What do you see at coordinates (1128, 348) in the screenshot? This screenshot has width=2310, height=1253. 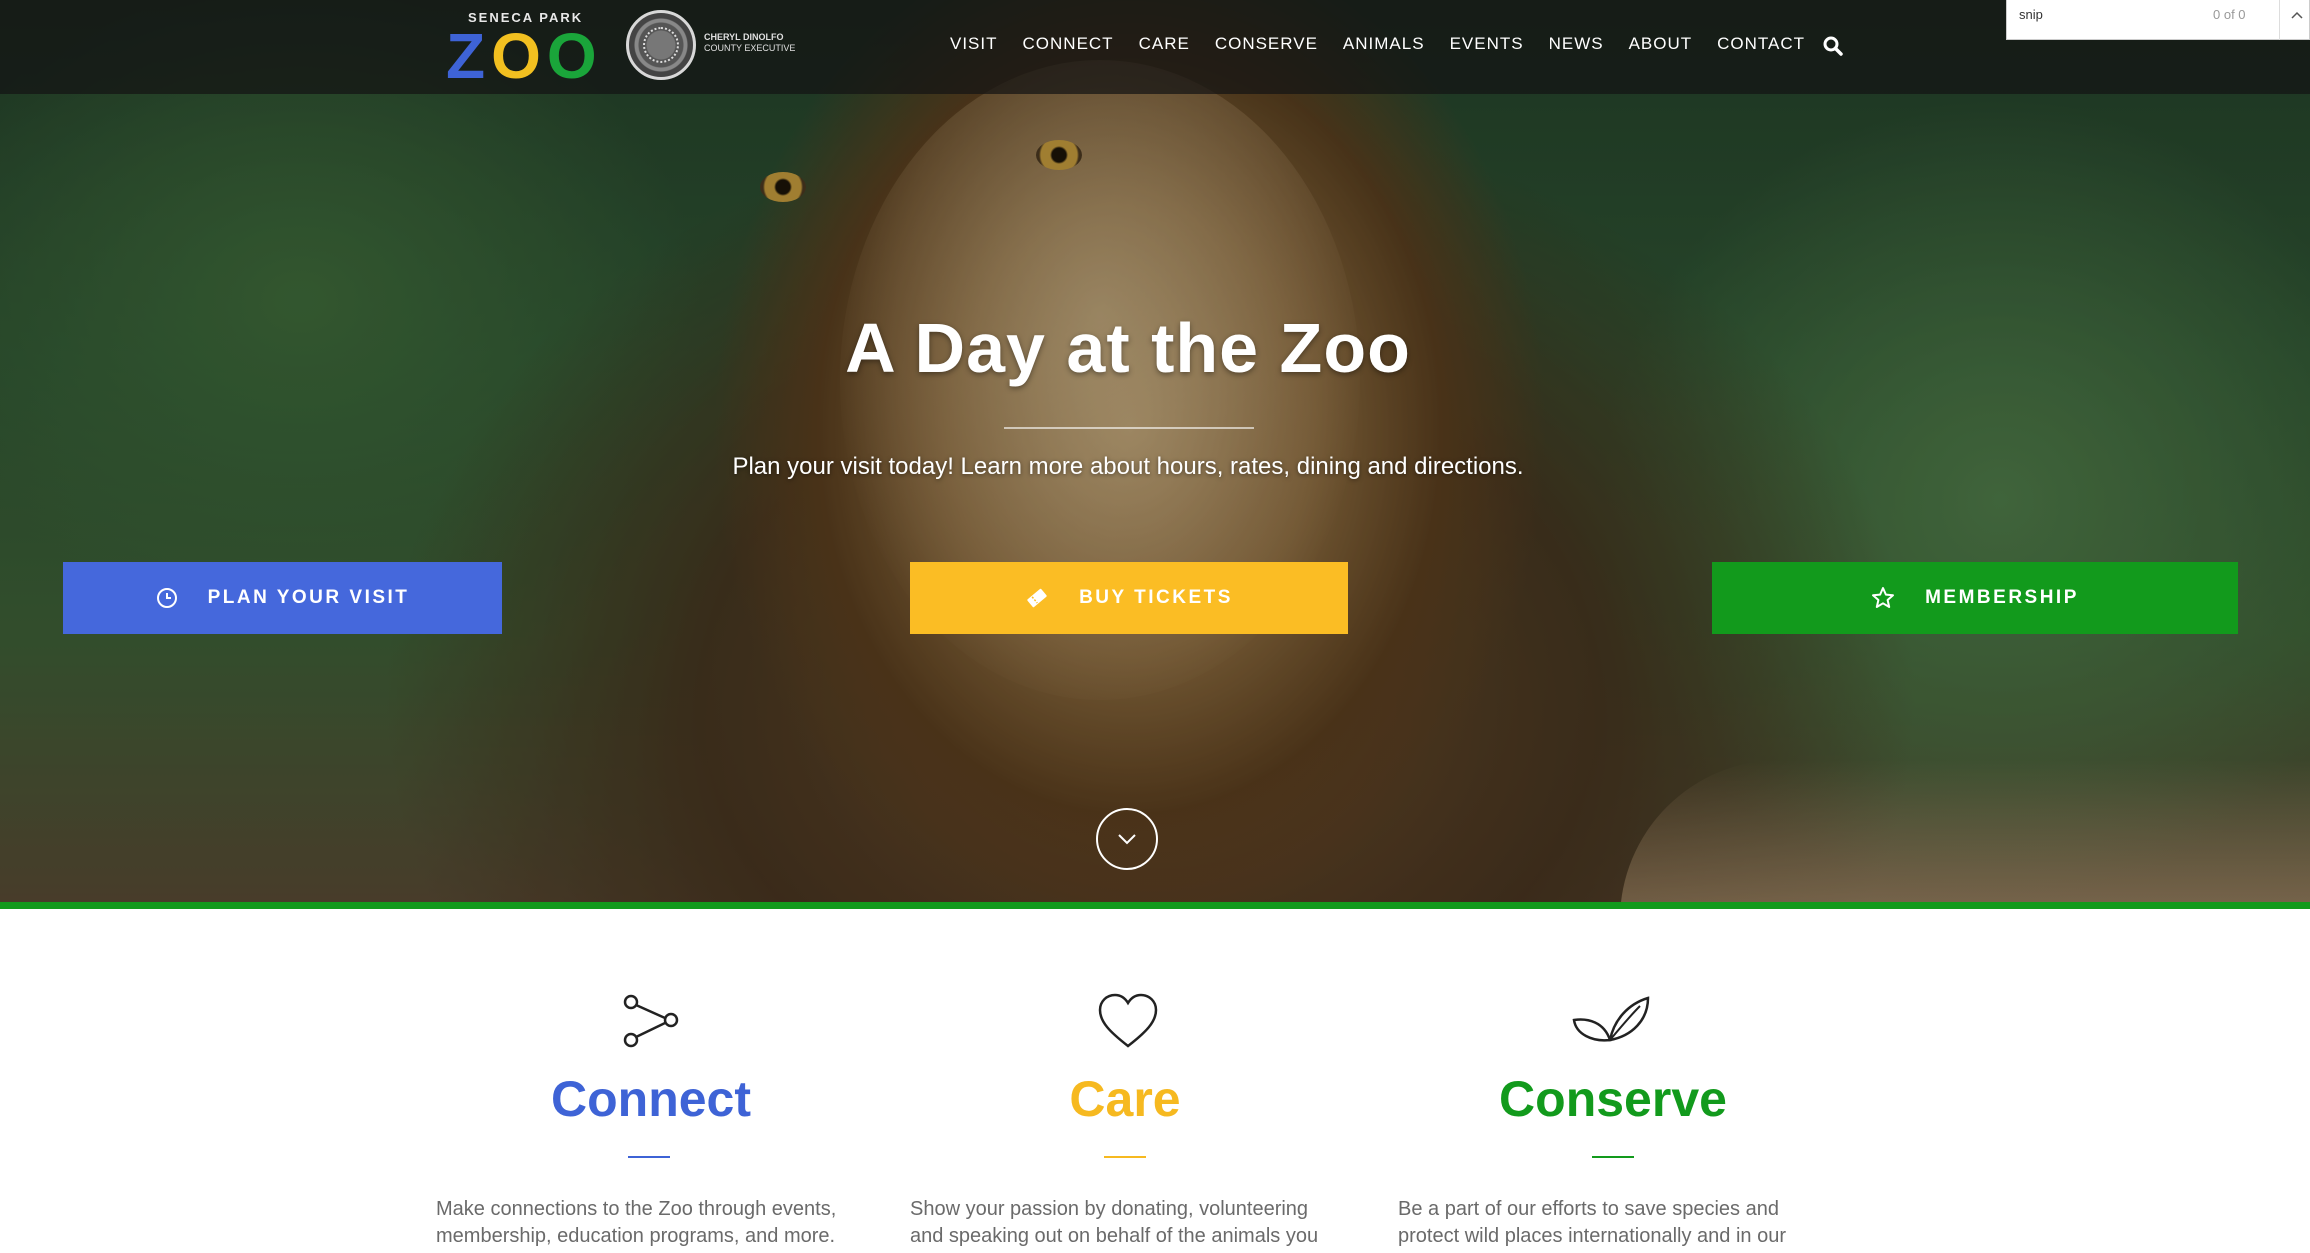 I see `hero-title: A Day at the Zoo` at bounding box center [1128, 348].